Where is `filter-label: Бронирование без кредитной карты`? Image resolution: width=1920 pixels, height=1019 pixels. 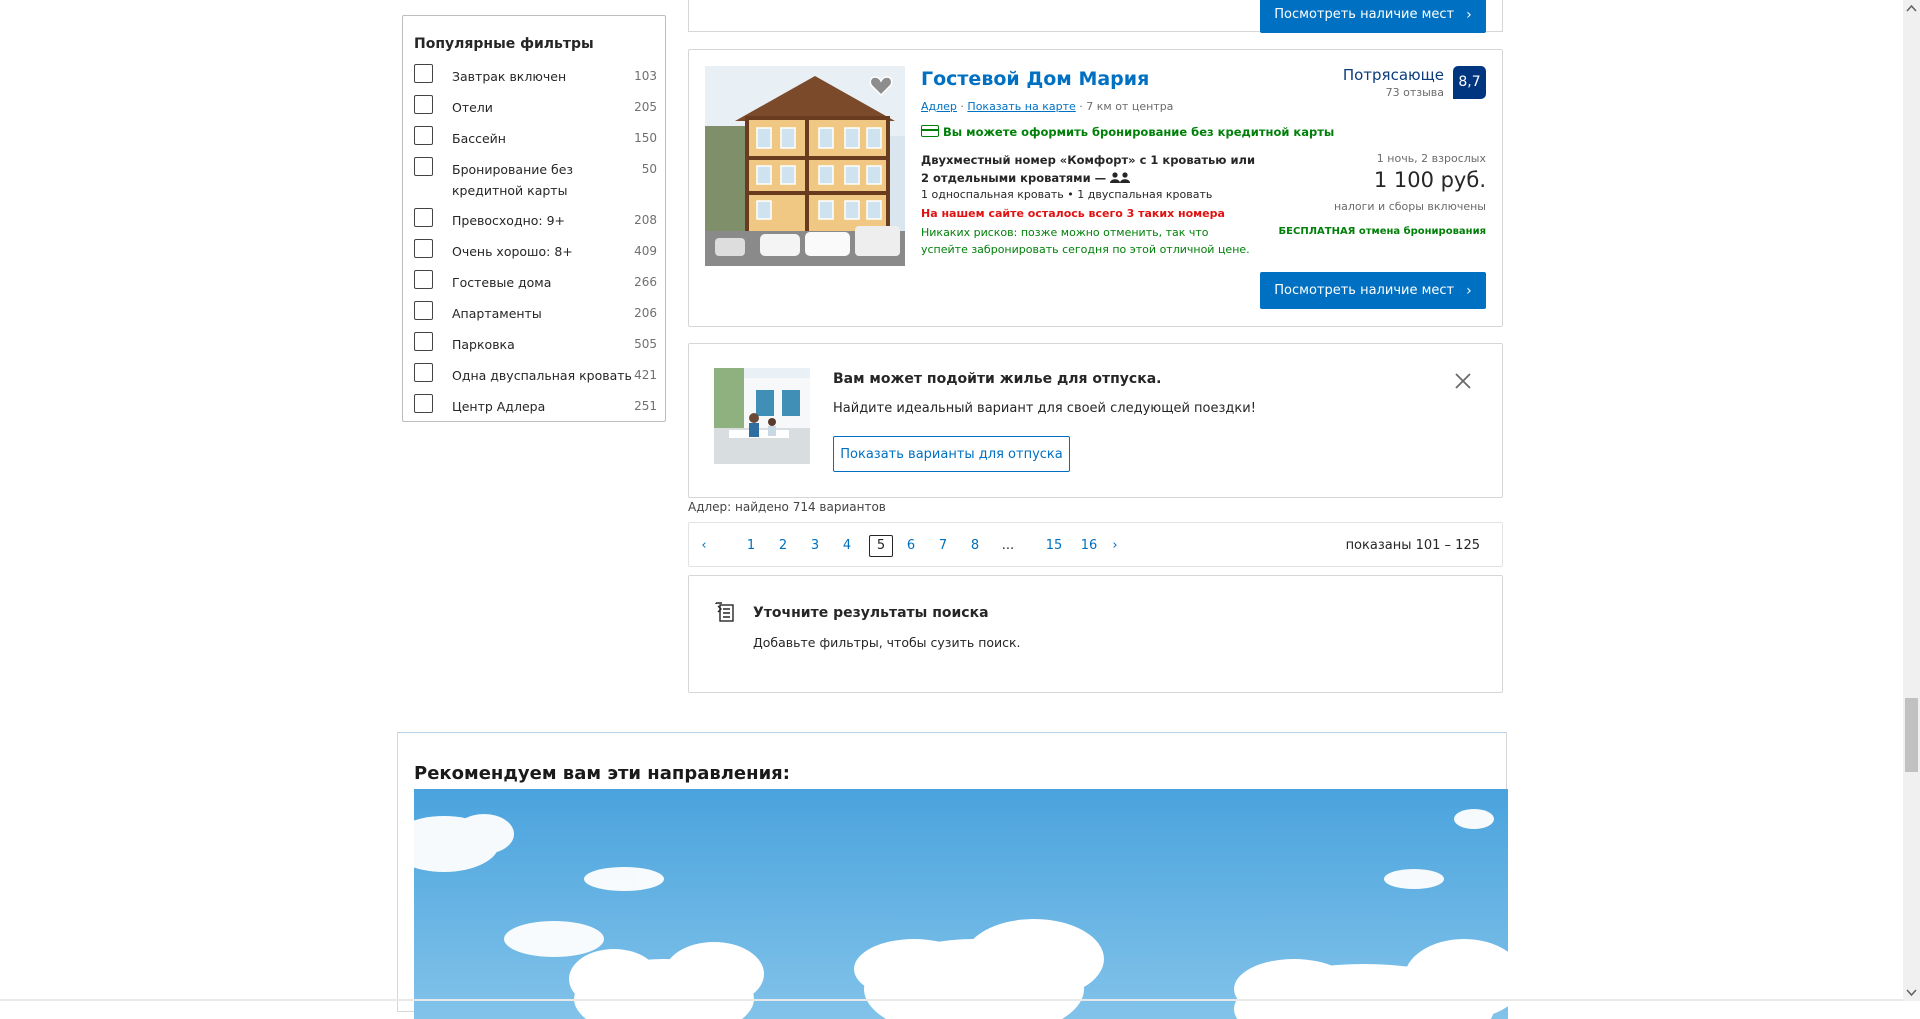
filter-label: Бронирование без кредитной карты is located at coordinates (513, 180).